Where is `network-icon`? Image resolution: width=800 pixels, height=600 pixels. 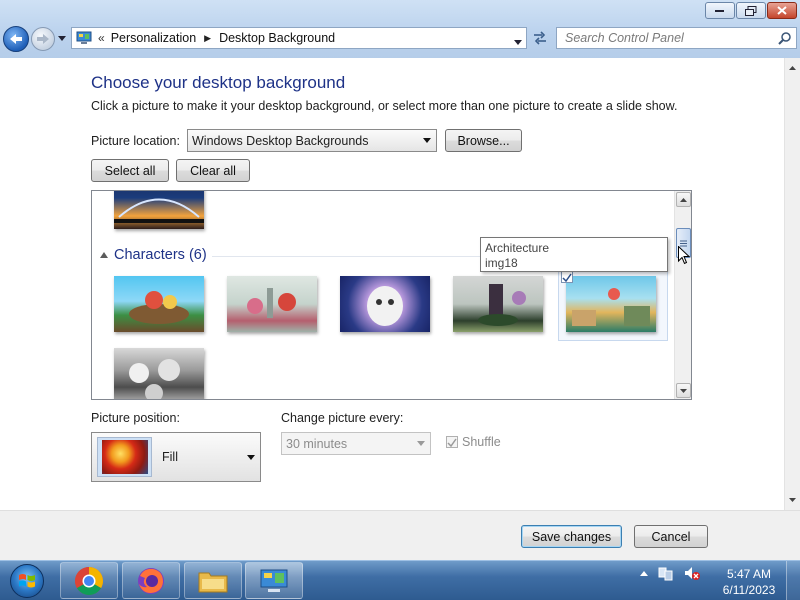 network-icon is located at coordinates (666, 573).